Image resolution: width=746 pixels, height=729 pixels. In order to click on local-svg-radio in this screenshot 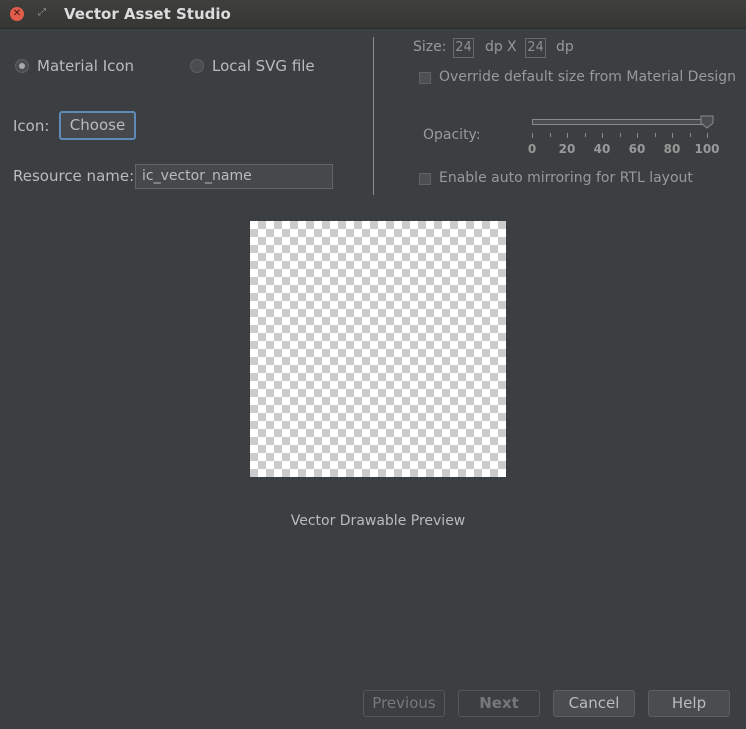, I will do `click(197, 66)`.